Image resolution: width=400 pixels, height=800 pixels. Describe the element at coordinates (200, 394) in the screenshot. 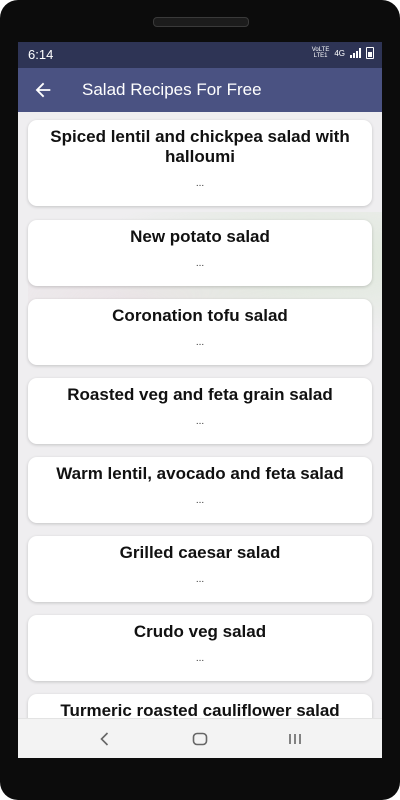

I see `recipe-title: Roasted veg and feta grain salad` at that location.